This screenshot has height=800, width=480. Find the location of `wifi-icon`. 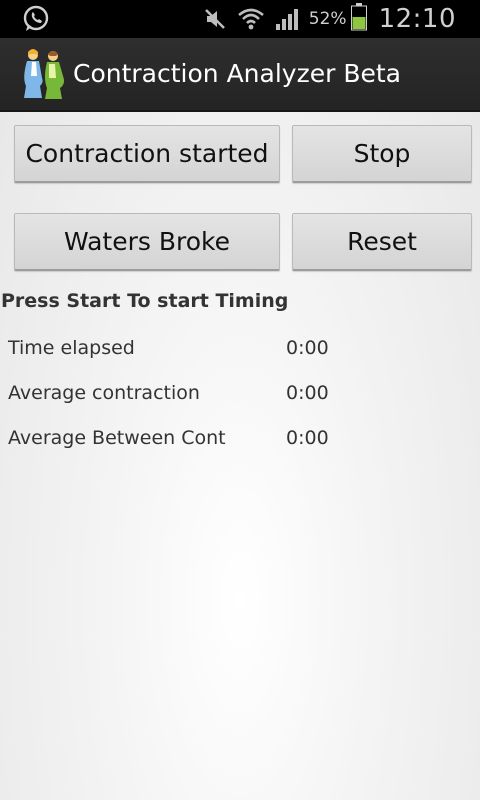

wifi-icon is located at coordinates (251, 19).